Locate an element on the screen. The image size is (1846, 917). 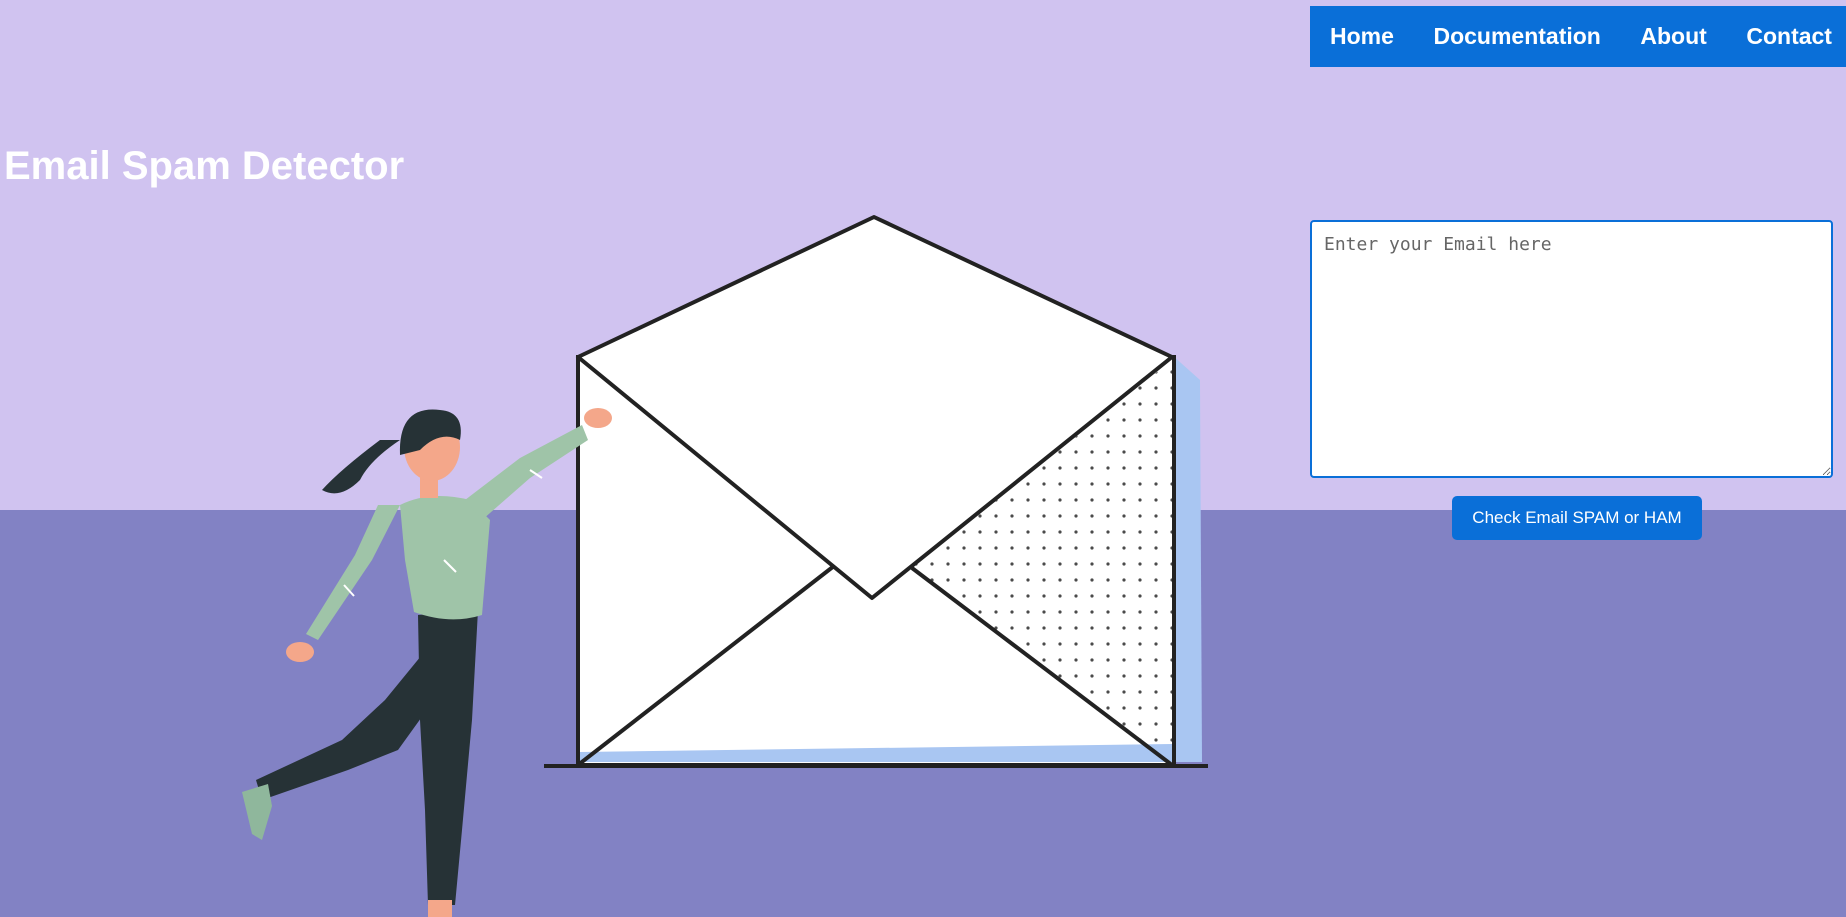
top-nav: Home Documentation About Contact is located at coordinates (1578, 36).